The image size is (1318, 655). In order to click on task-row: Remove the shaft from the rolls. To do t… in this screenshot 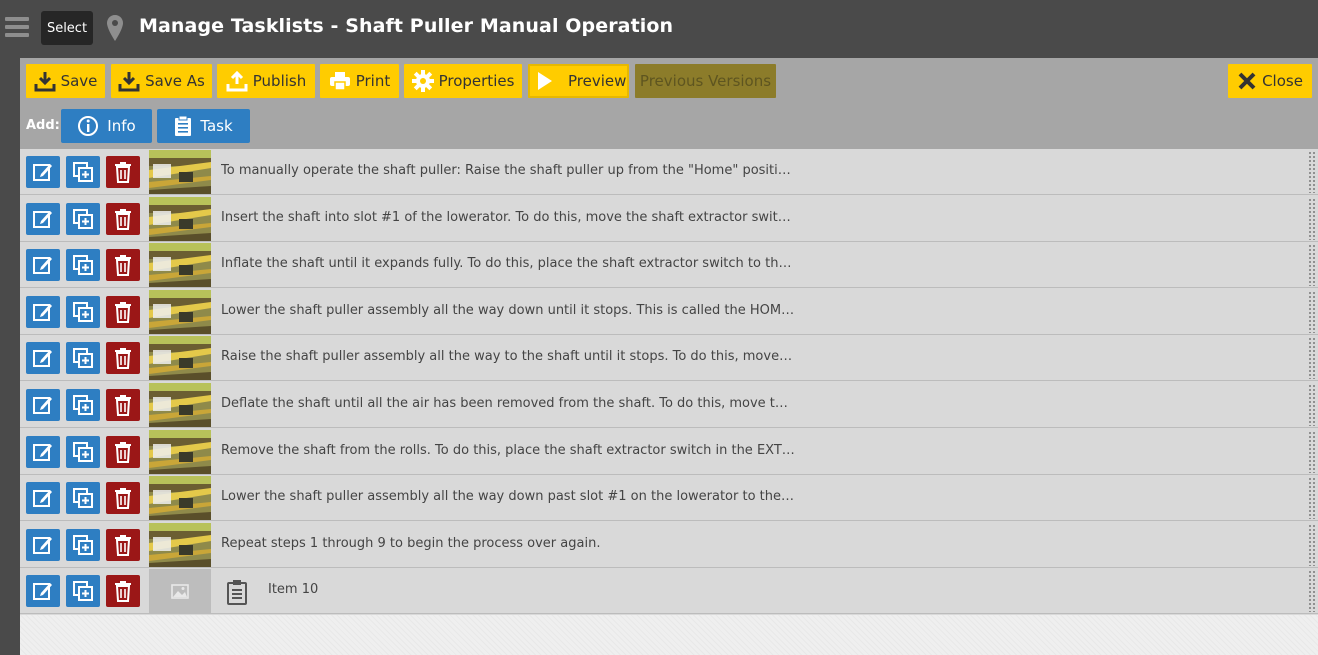, I will do `click(669, 451)`.